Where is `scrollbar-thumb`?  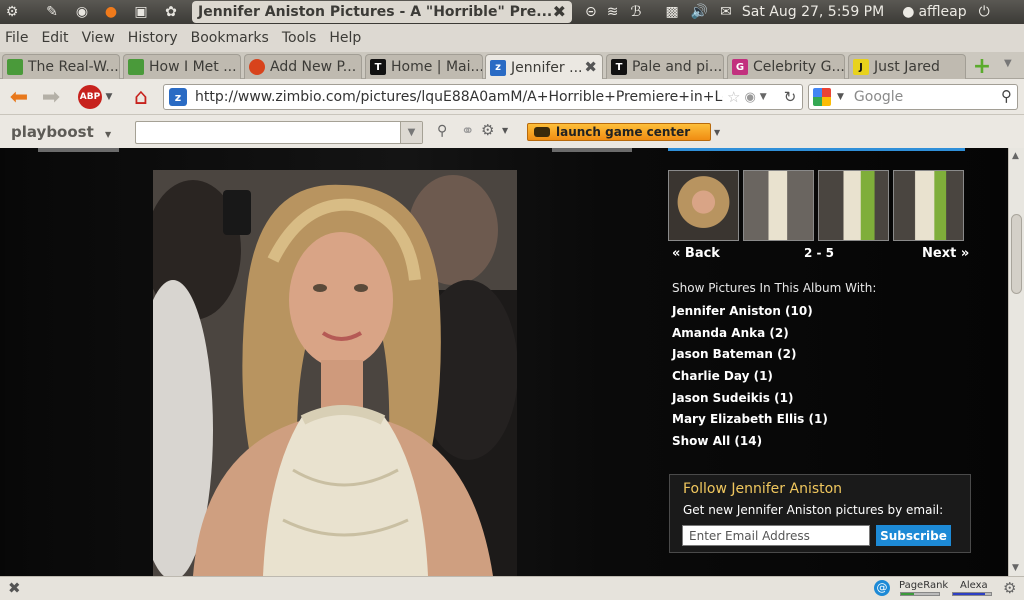 scrollbar-thumb is located at coordinates (1016, 254).